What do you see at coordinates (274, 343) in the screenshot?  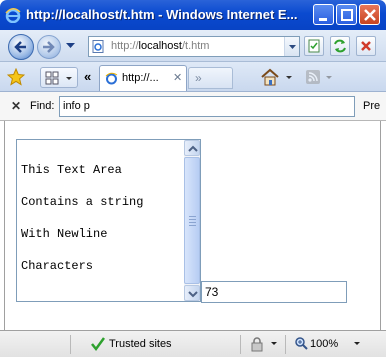 I see `protected-mode-dropdown-icon` at bounding box center [274, 343].